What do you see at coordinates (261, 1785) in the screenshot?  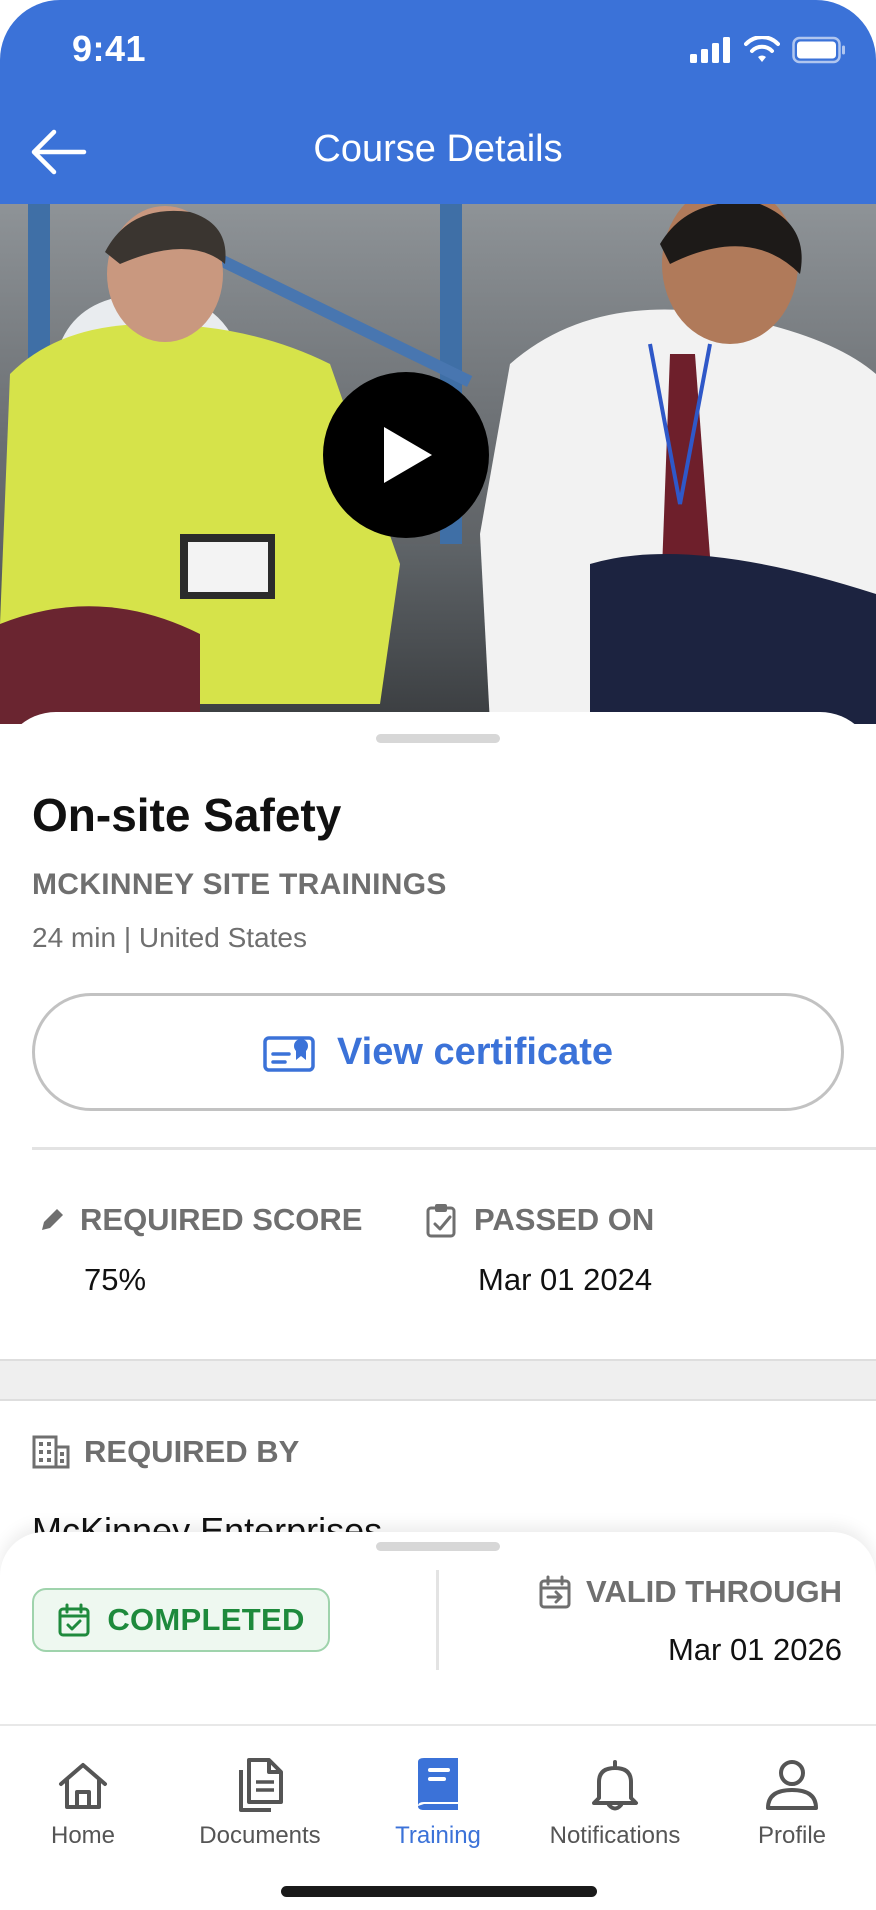 I see `documents-icon` at bounding box center [261, 1785].